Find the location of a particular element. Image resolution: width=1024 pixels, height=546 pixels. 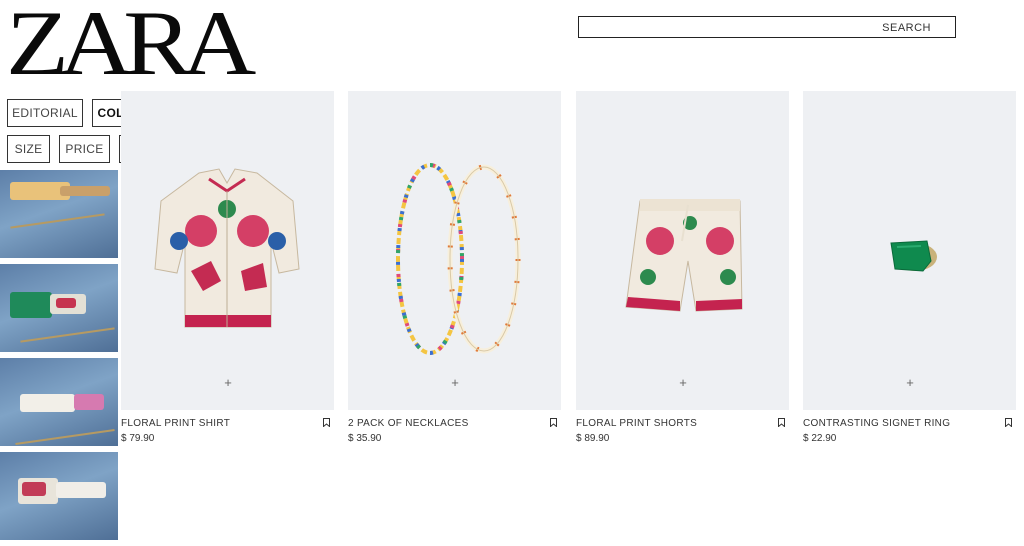

search-label: SEARCH is located at coordinates (906, 28).